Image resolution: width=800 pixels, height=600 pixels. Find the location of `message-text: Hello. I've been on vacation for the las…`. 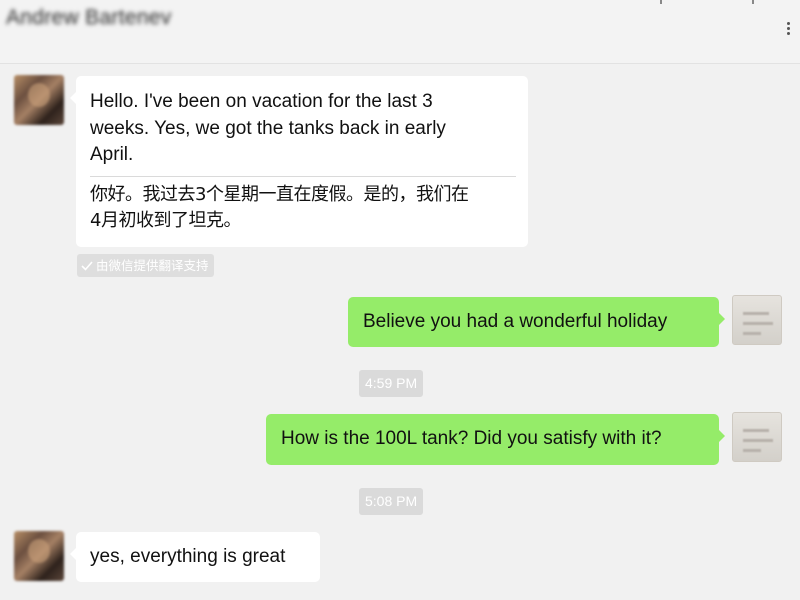

message-text: Hello. I've been on vacation for the las… is located at coordinates (303, 129).